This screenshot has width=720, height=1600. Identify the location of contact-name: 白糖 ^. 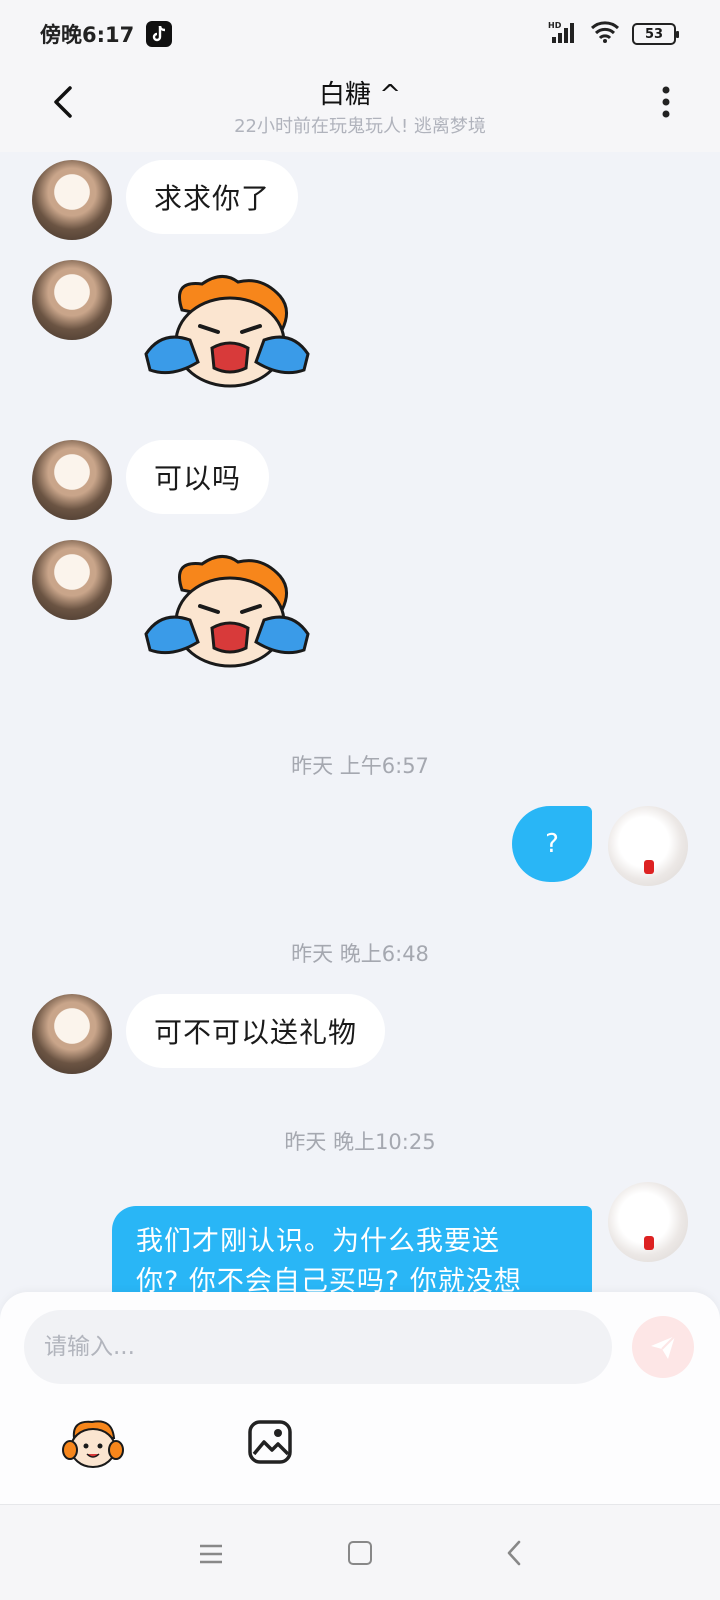
(360, 92).